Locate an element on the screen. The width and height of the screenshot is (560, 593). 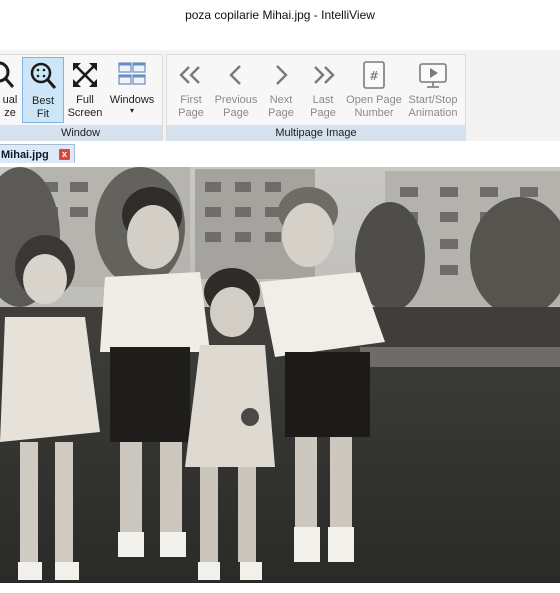
first-page-icon is located at coordinates (189, 75).